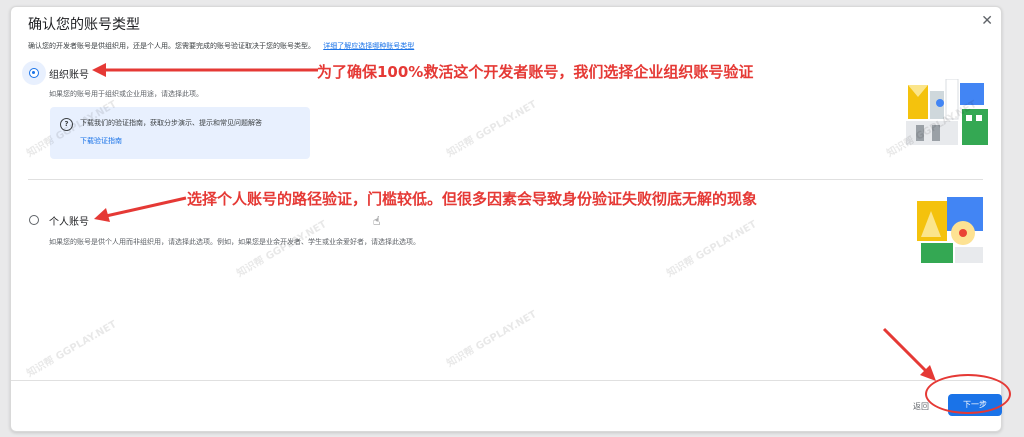 The height and width of the screenshot is (437, 1024). What do you see at coordinates (84, 25) in the screenshot?
I see `dialog-title: 确认您的账号类型` at bounding box center [84, 25].